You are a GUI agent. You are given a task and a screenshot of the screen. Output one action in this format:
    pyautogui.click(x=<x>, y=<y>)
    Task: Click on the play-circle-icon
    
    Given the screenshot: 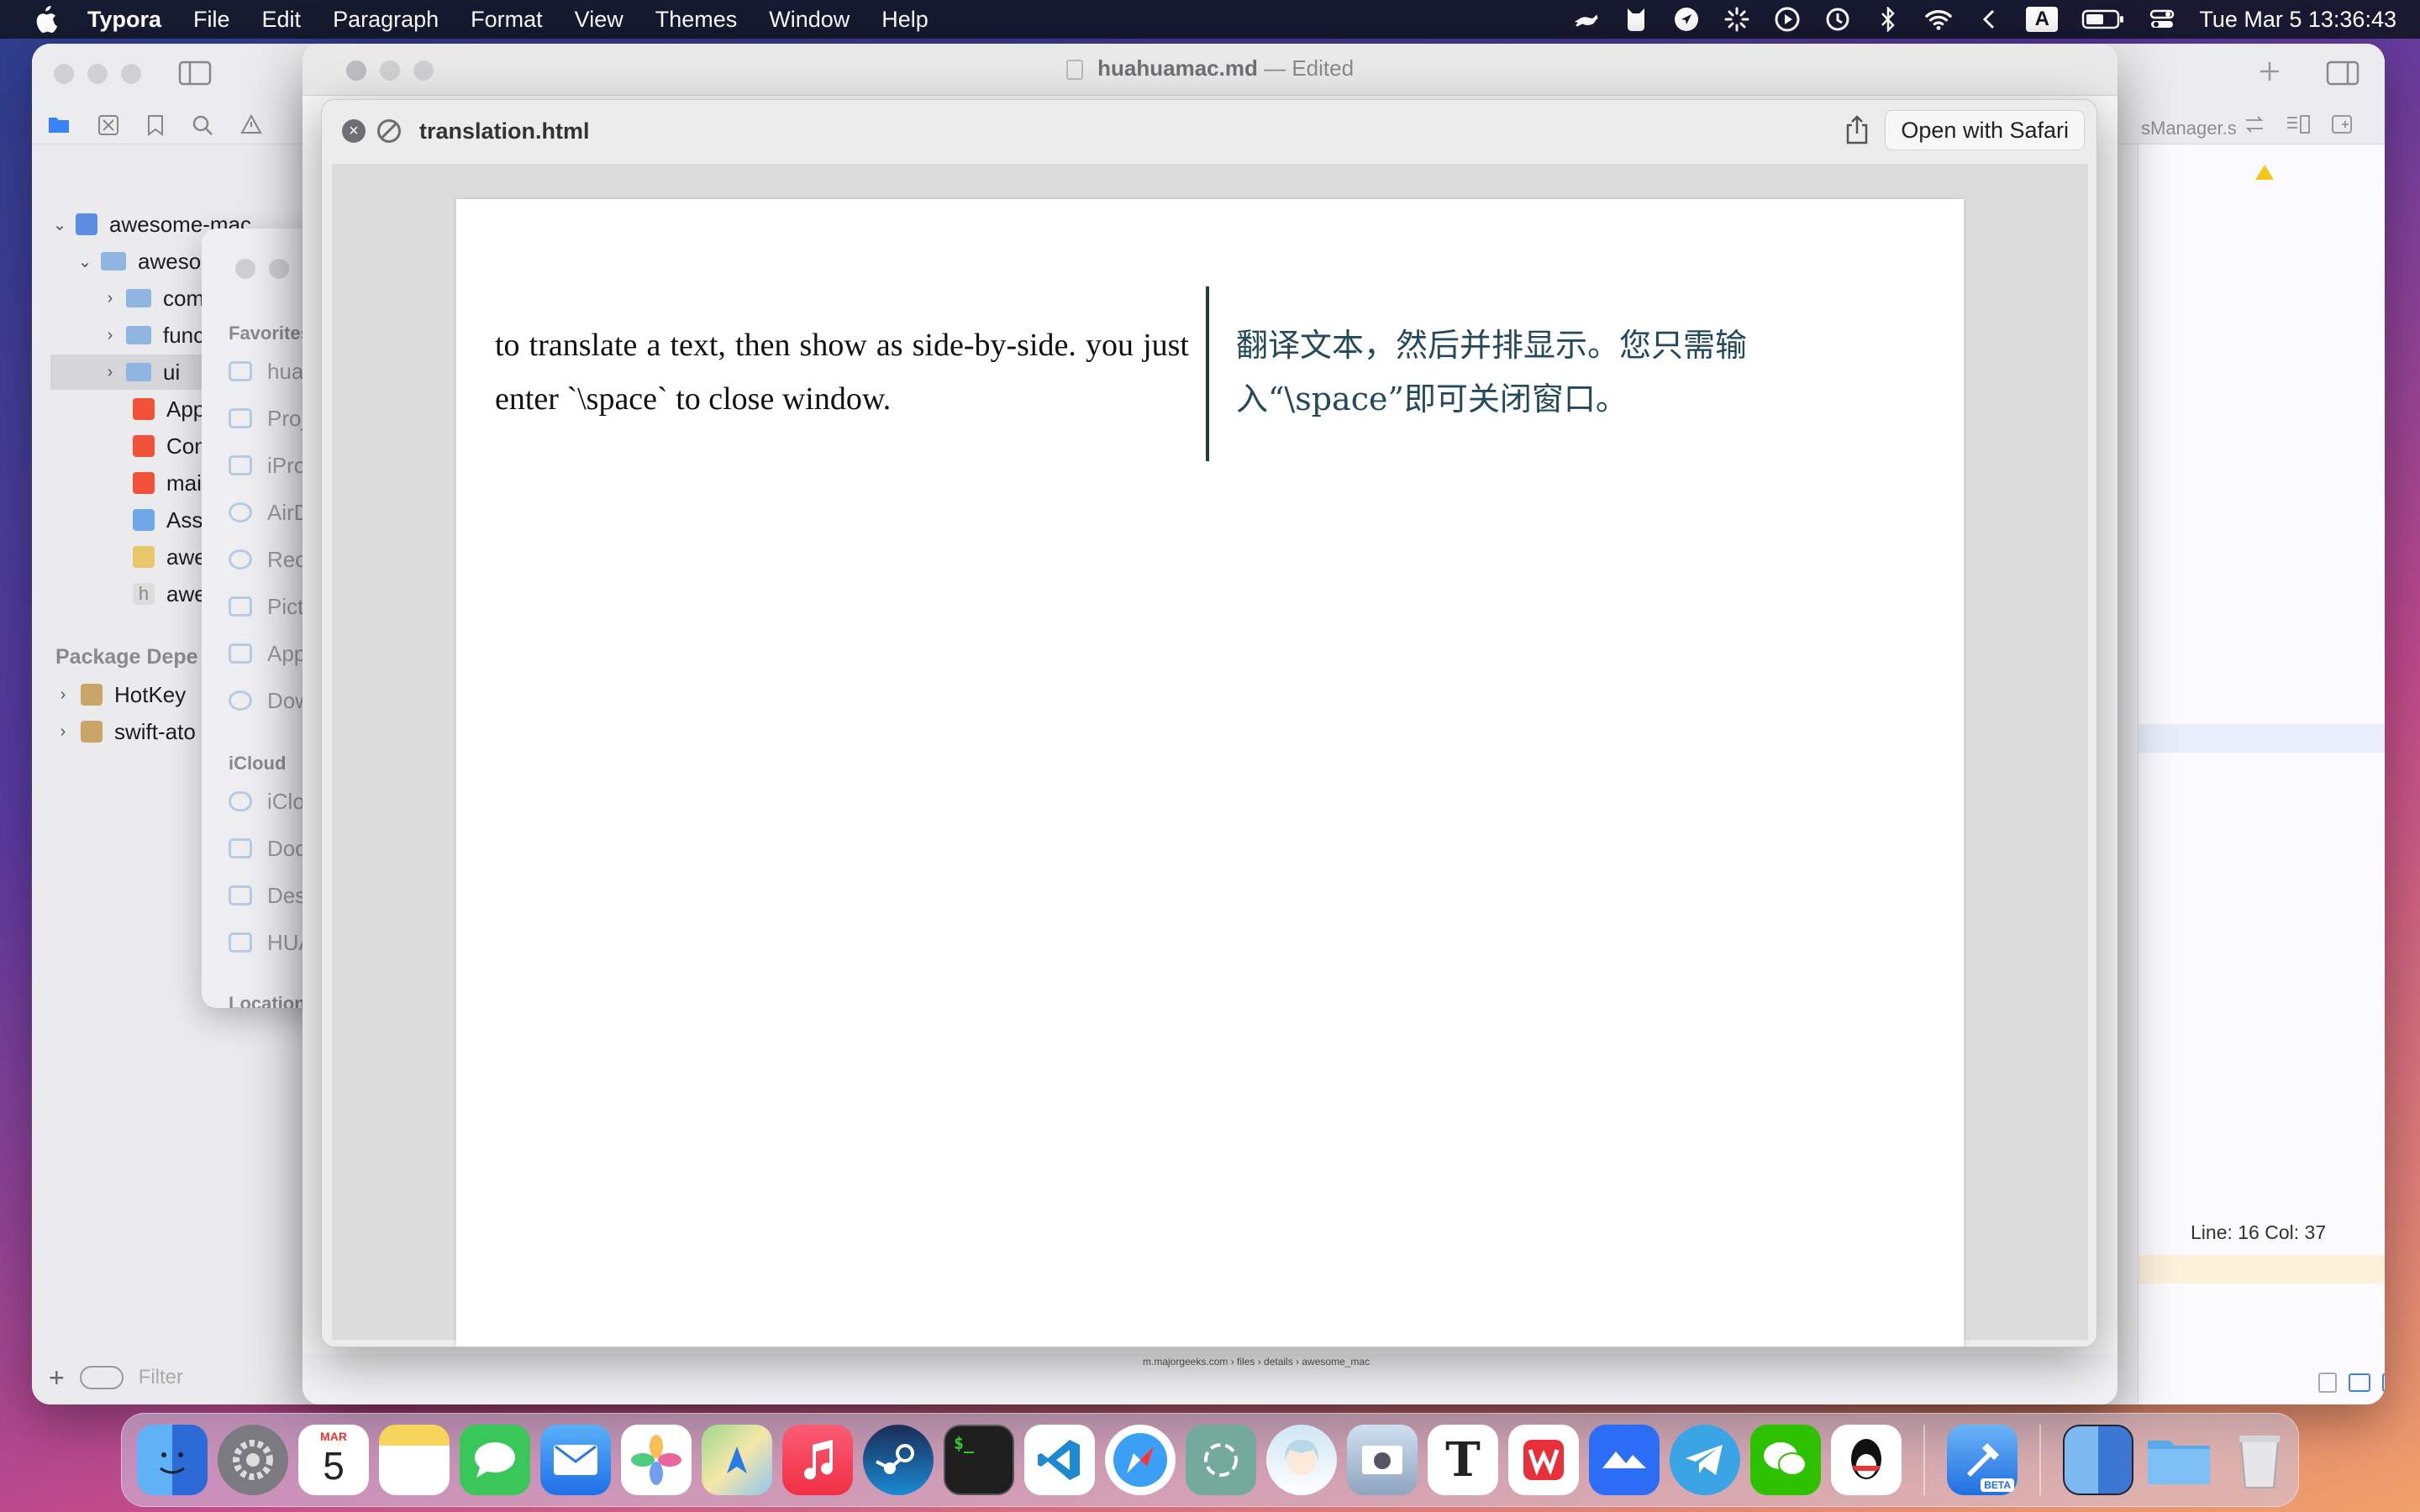 What is the action you would take?
    pyautogui.click(x=1788, y=19)
    